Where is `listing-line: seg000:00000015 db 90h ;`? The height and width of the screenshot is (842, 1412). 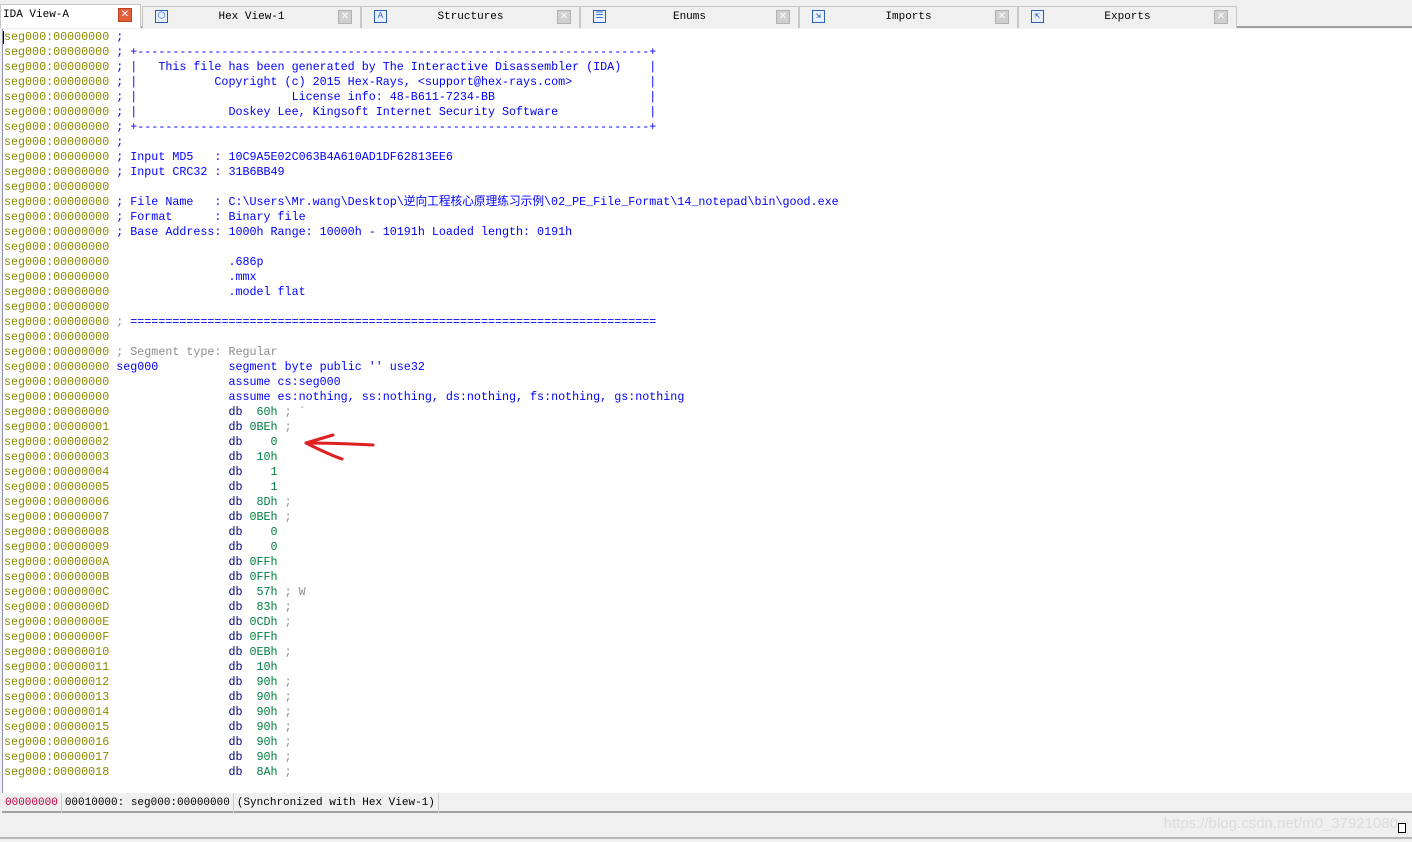 listing-line: seg000:00000015 db 90h ; is located at coordinates (421, 727).